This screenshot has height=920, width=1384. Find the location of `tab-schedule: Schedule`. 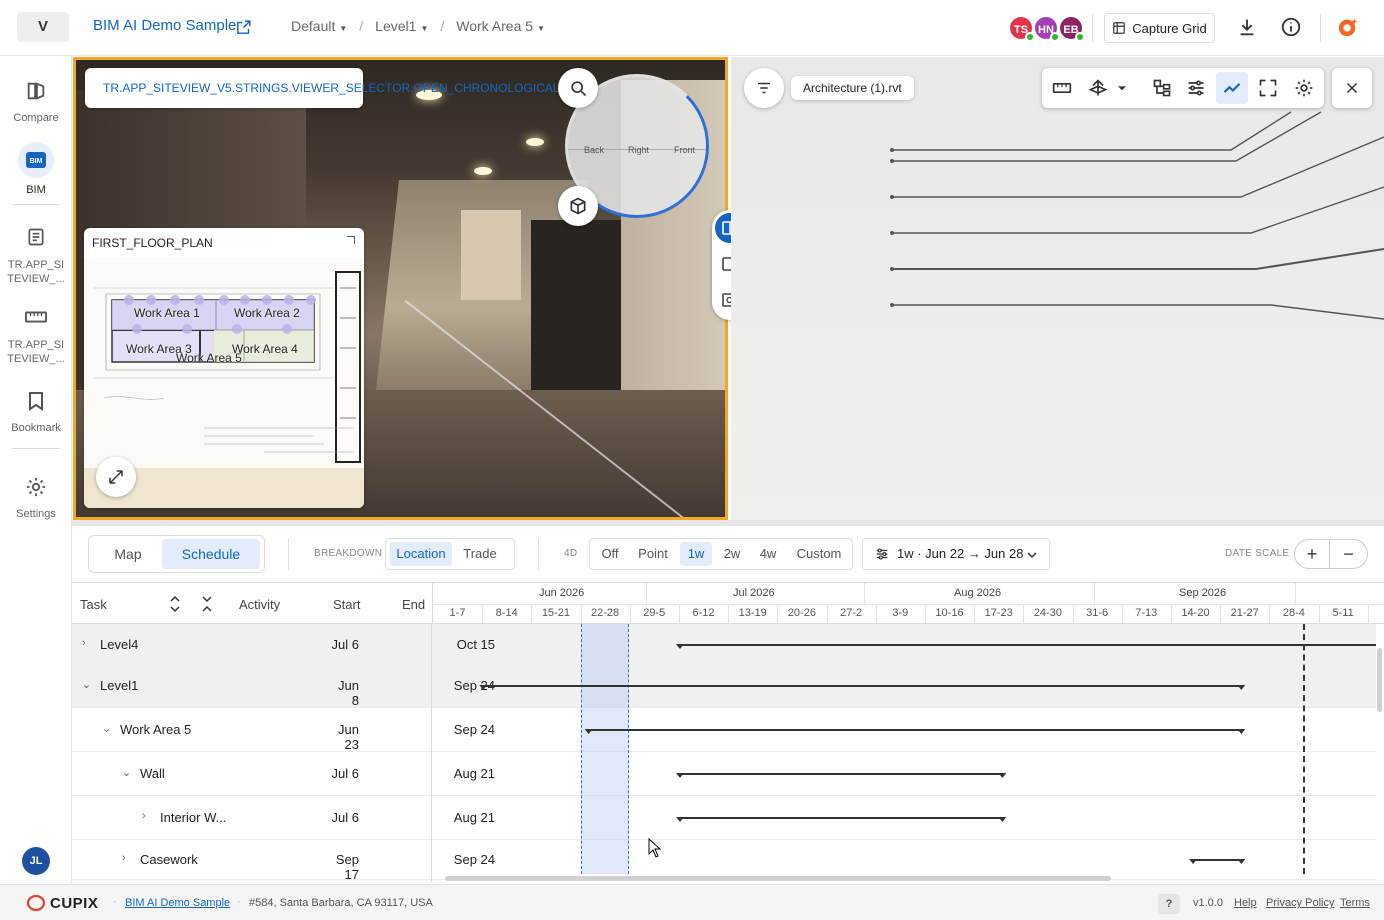

tab-schedule: Schedule is located at coordinates (211, 554).